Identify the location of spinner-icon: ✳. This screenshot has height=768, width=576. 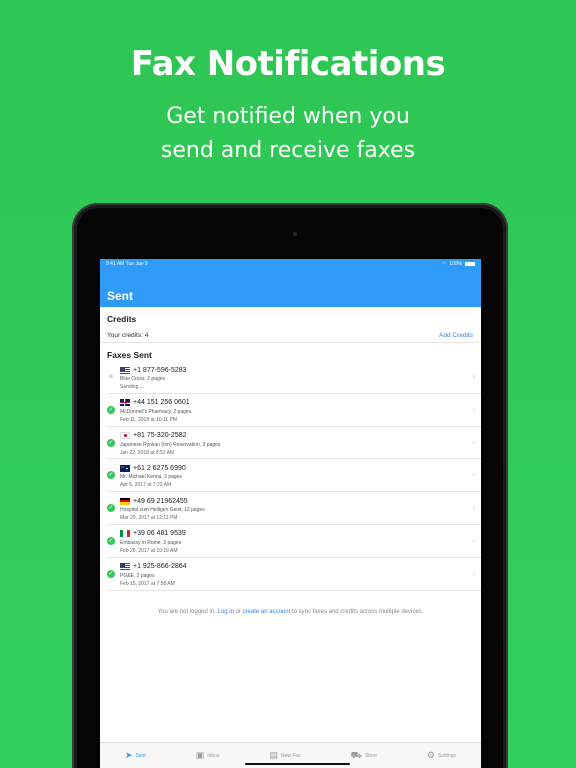
(111, 376).